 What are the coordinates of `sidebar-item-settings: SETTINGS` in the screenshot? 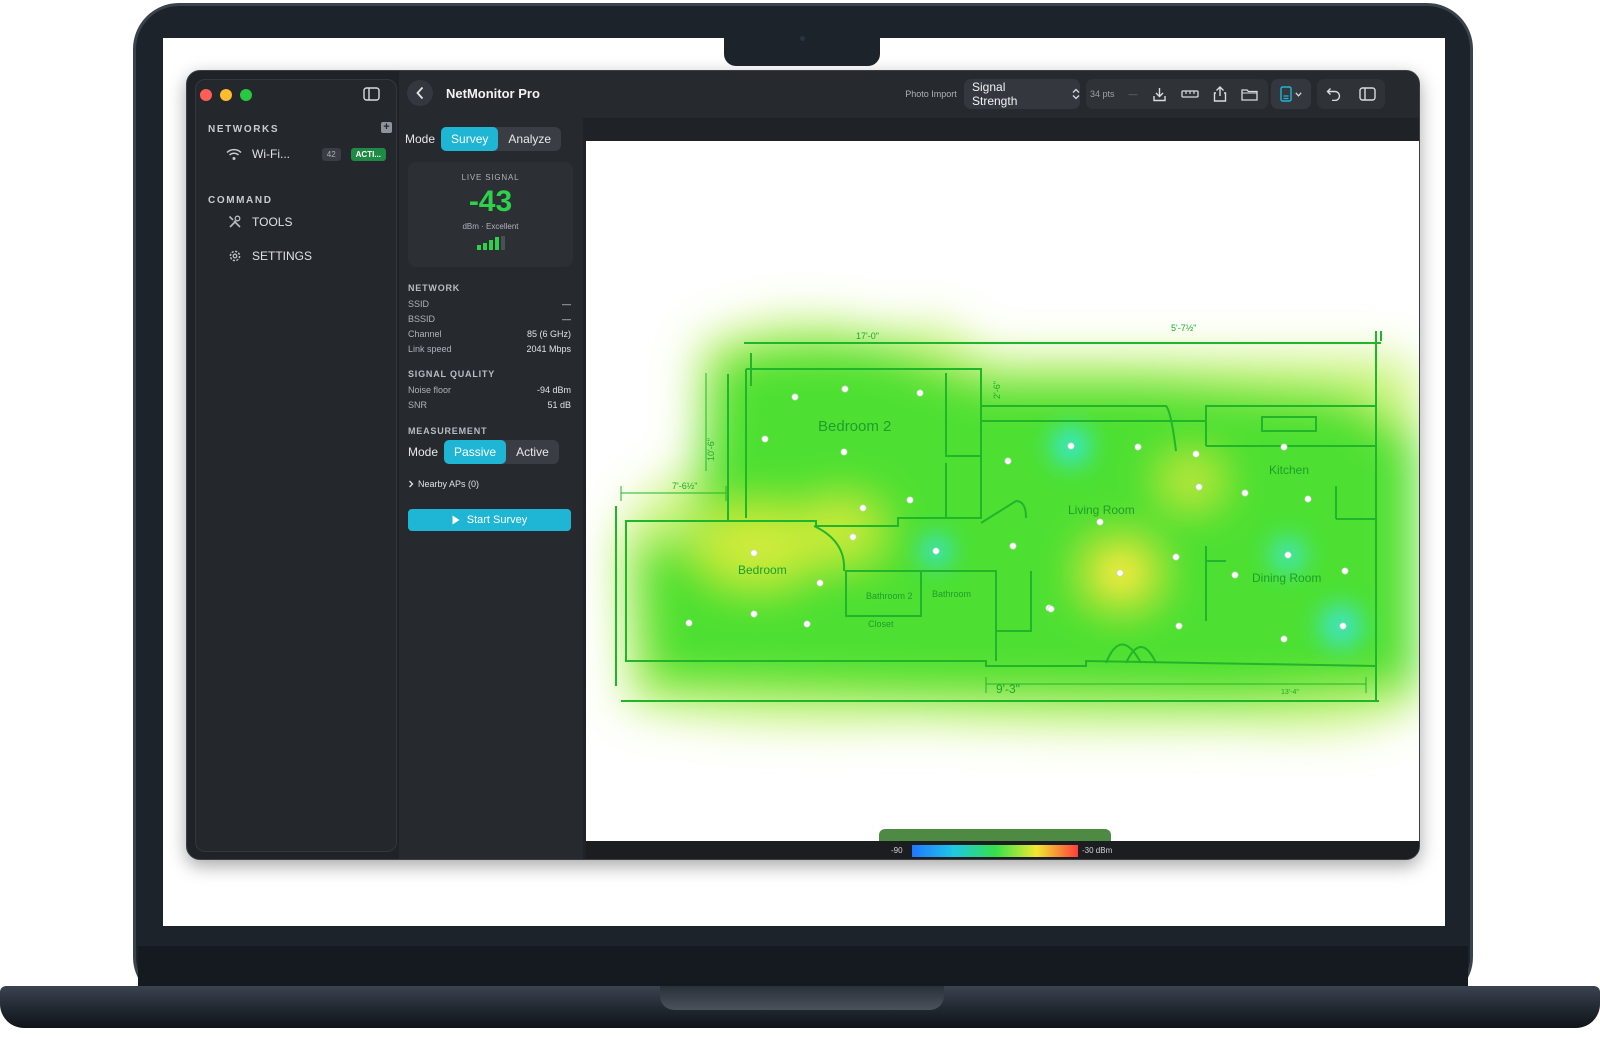 It's located at (270, 256).